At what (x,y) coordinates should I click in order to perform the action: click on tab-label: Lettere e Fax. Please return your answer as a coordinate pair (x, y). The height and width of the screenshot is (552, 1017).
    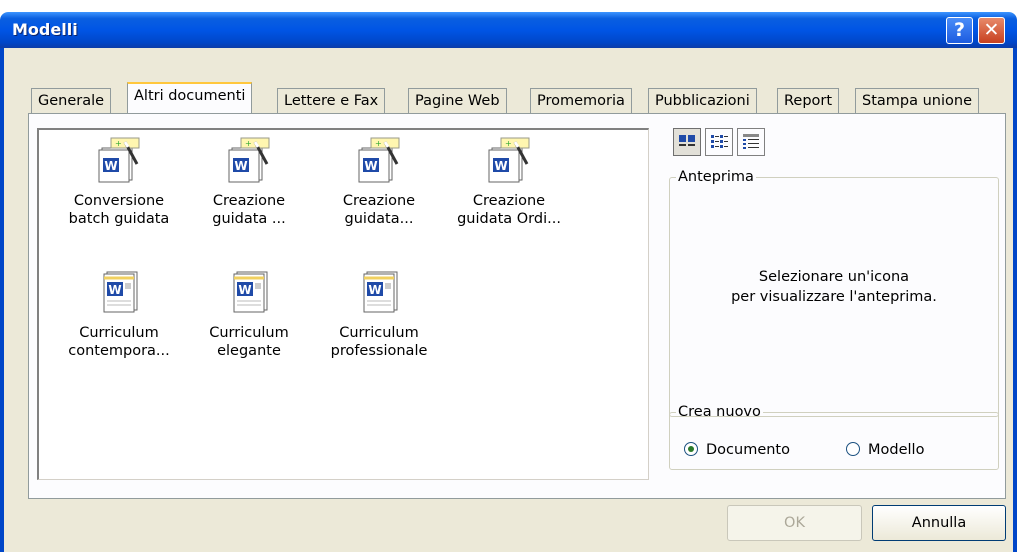
    Looking at the image, I should click on (331, 101).